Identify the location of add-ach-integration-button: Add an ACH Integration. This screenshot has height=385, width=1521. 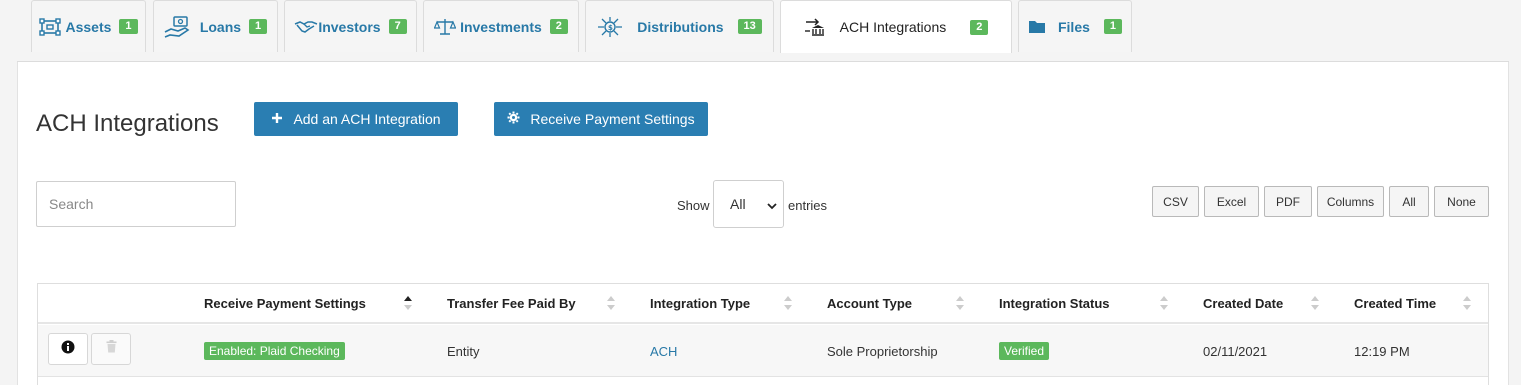
(356, 119).